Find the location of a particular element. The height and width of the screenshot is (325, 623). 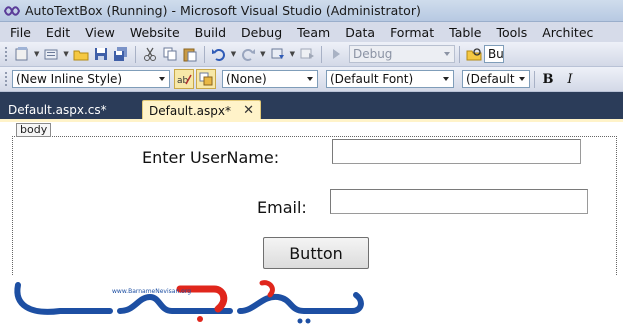

menu-file: File is located at coordinates (18, 32).